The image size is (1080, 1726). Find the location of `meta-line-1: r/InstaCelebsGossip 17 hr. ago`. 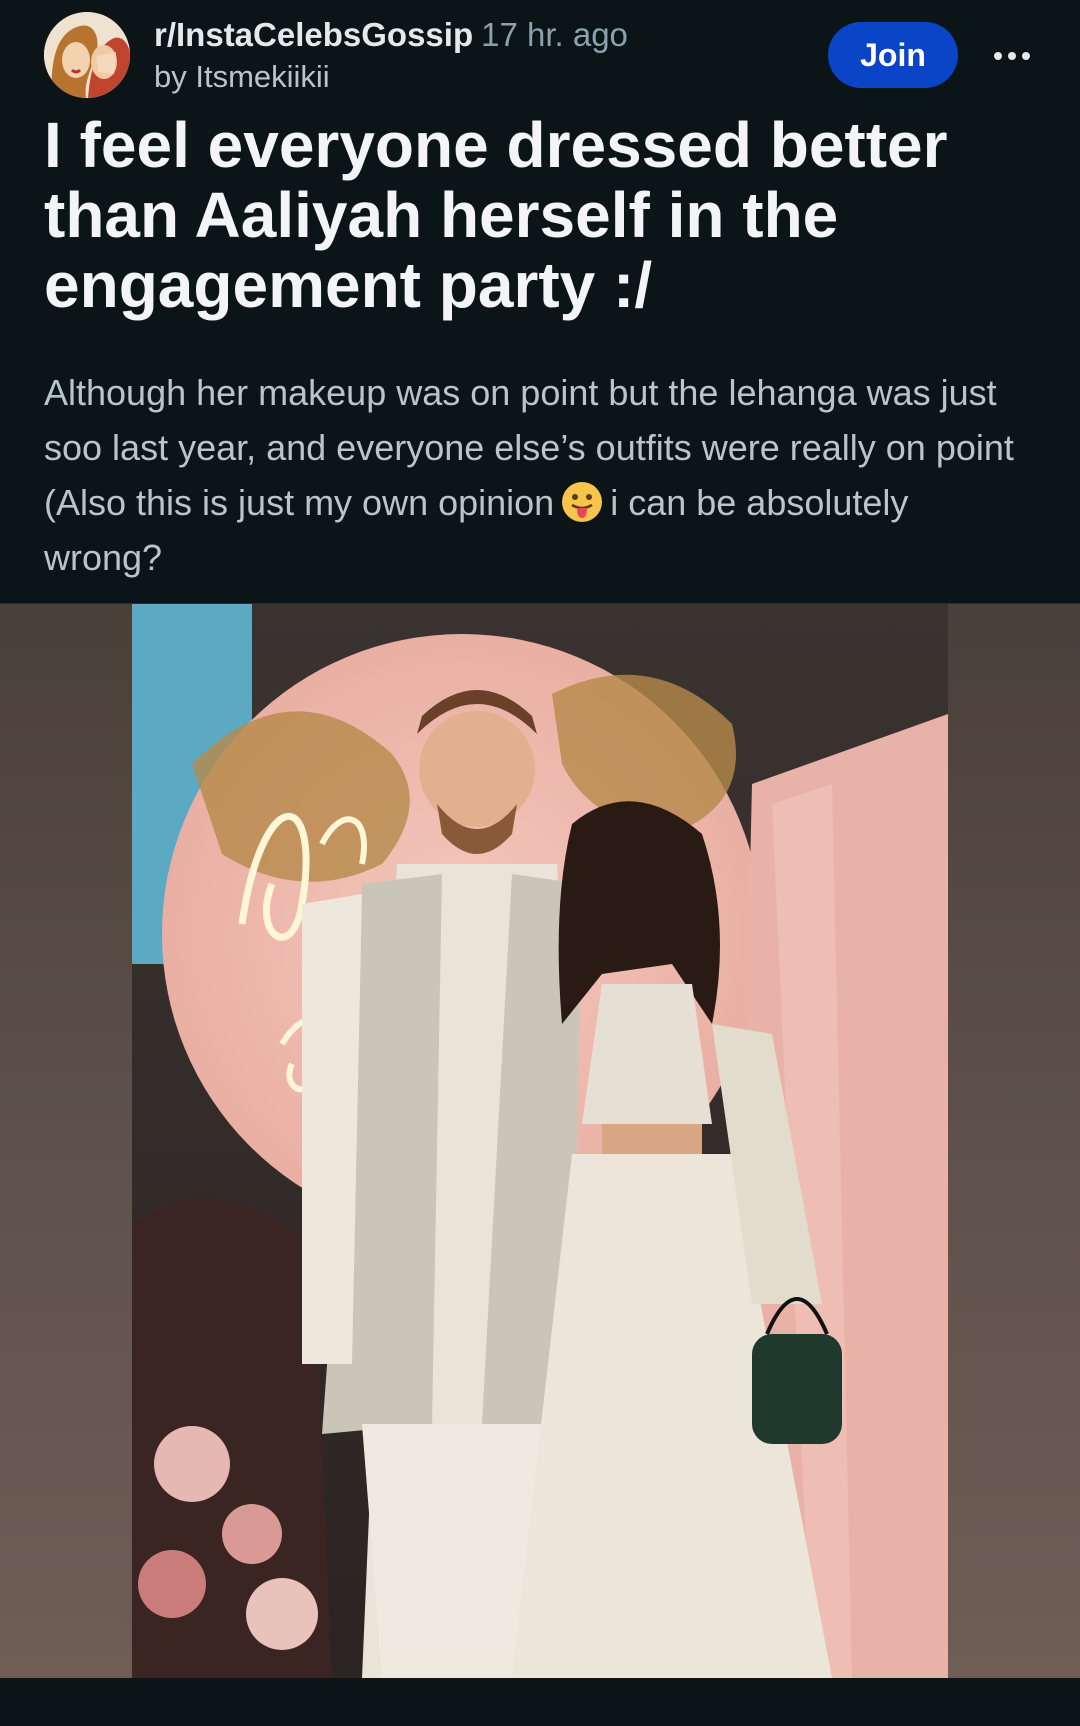

meta-line-1: r/InstaCelebsGossip 17 hr. ago is located at coordinates (391, 35).